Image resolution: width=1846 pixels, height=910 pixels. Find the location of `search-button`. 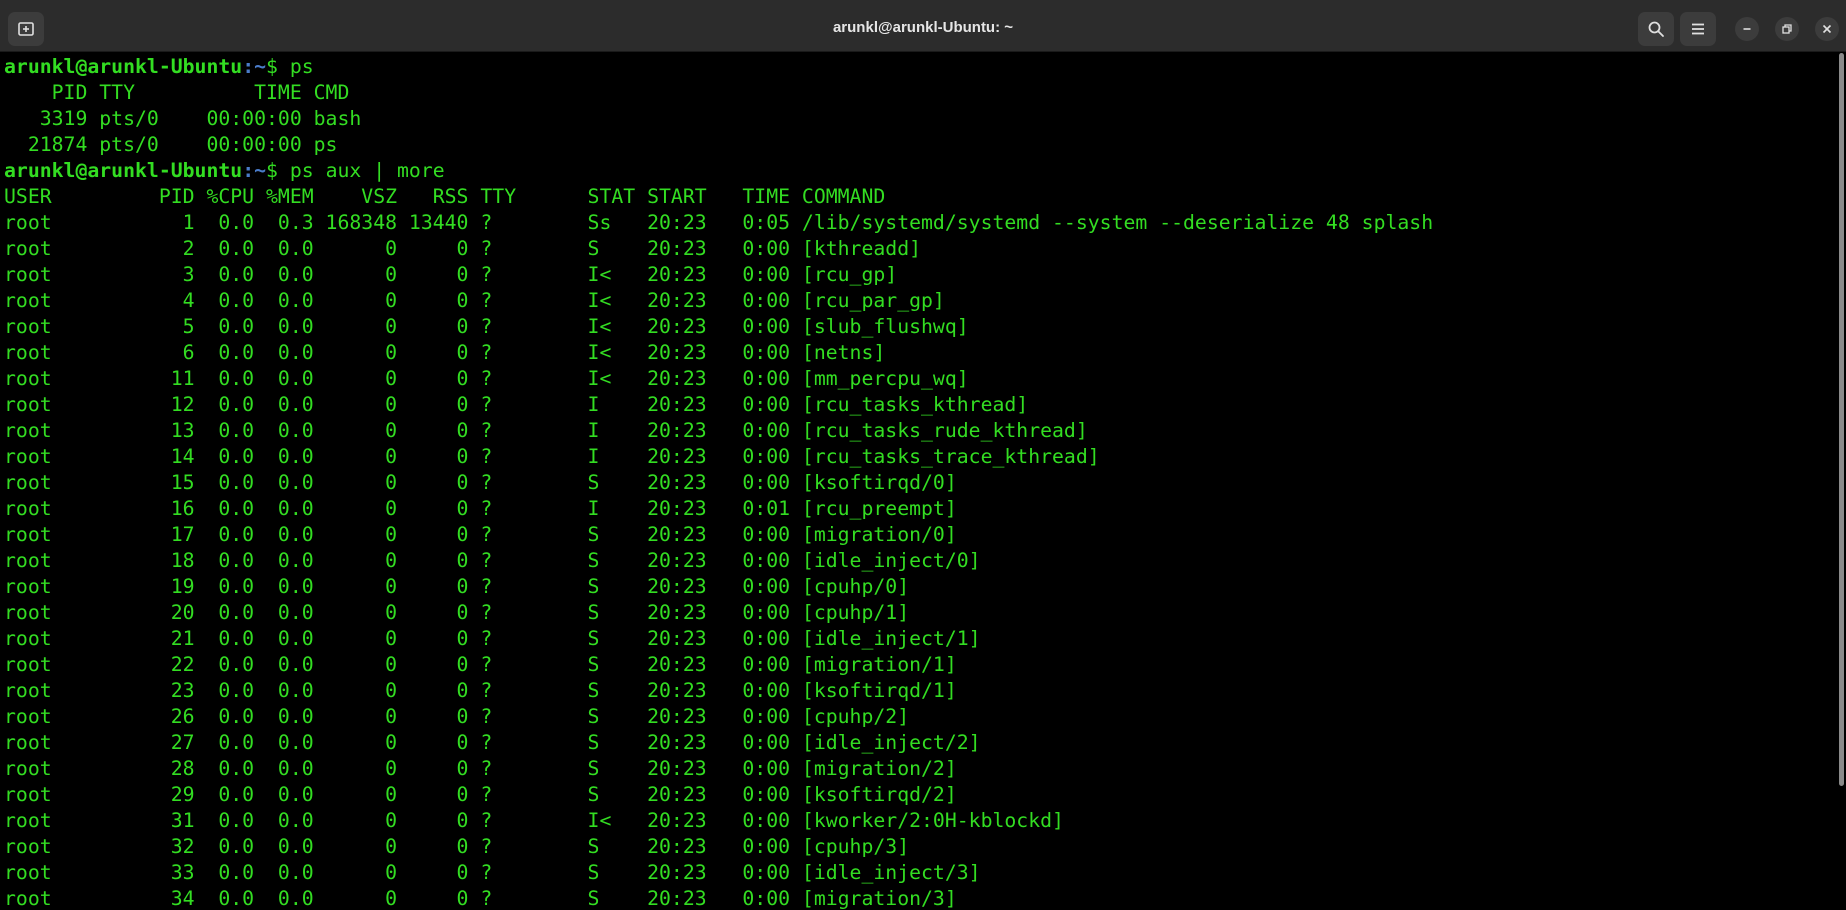

search-button is located at coordinates (1656, 29).